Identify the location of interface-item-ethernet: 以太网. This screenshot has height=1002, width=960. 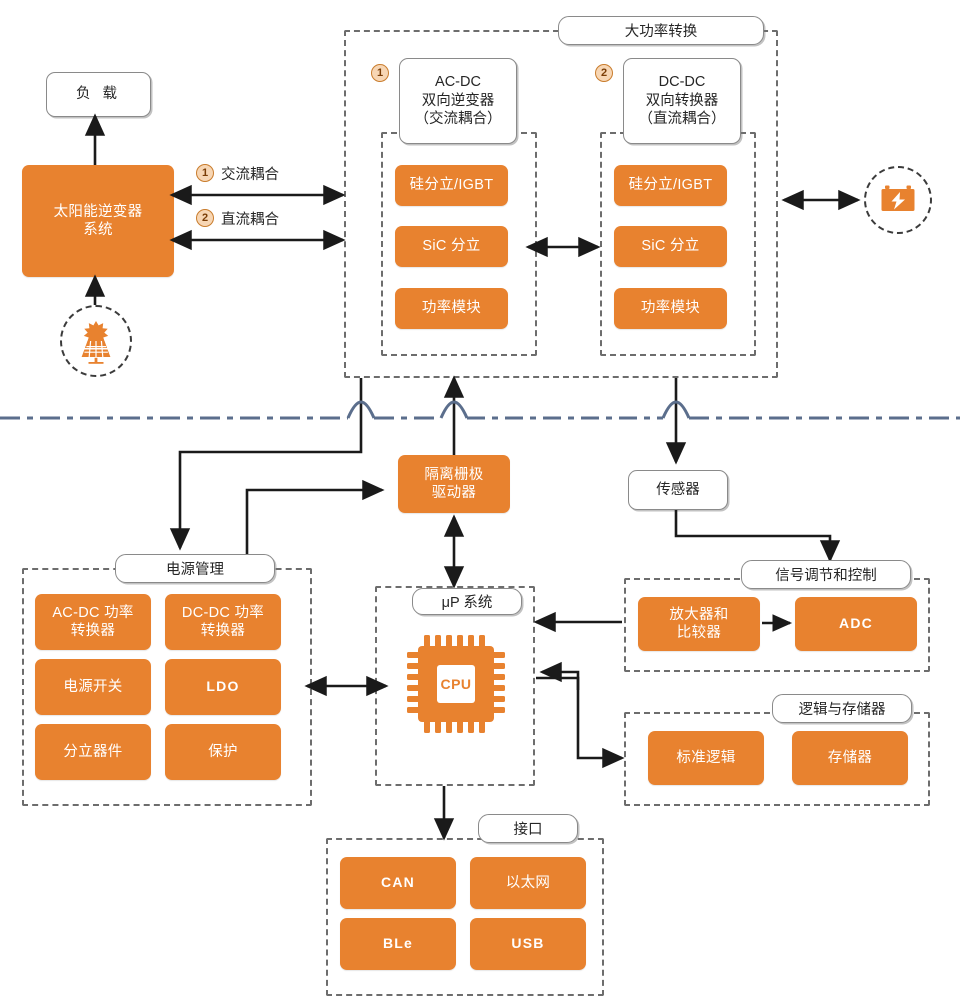
(528, 883).